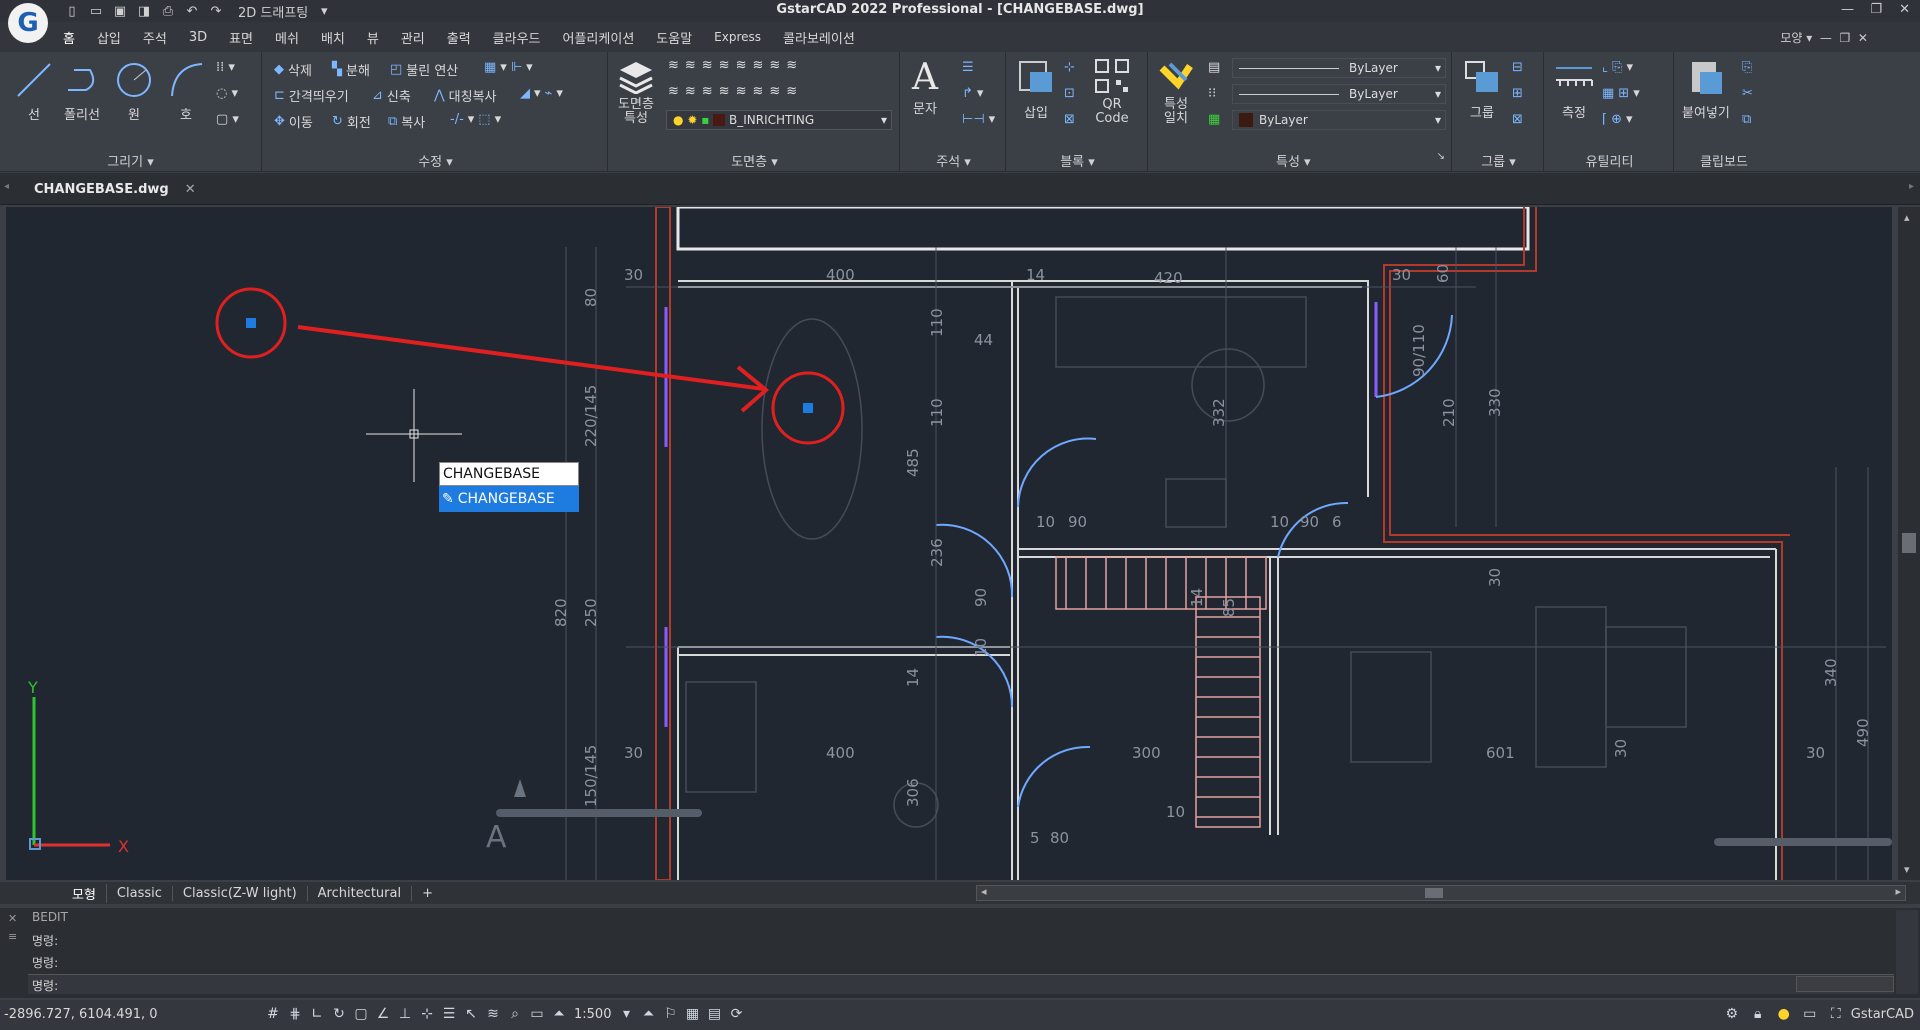 This screenshot has height=1030, width=1920. Describe the element at coordinates (351, 121) in the screenshot. I see `rotate-button: ↻ 회전` at that location.